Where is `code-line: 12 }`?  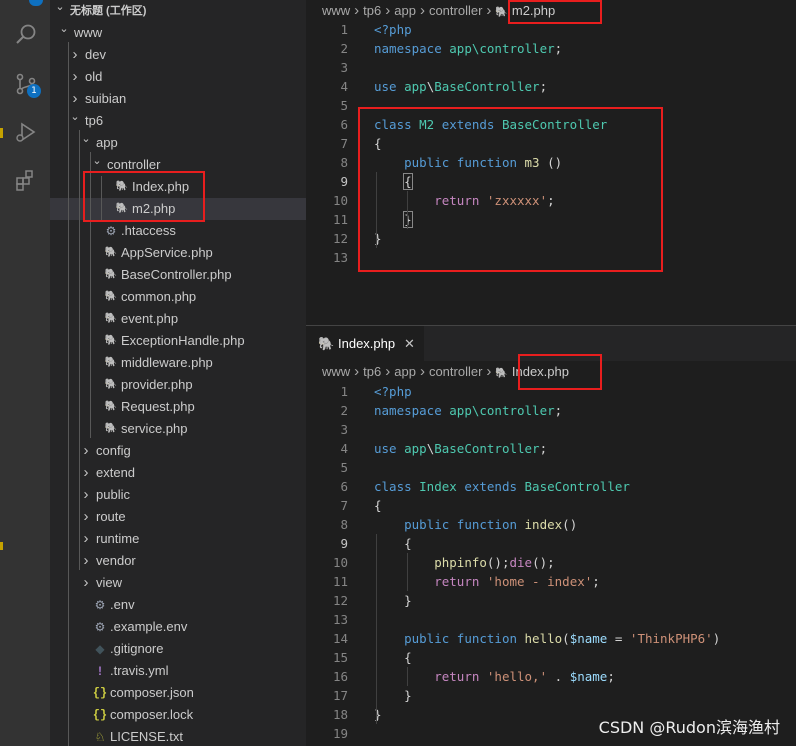 code-line: 12 } is located at coordinates (551, 600).